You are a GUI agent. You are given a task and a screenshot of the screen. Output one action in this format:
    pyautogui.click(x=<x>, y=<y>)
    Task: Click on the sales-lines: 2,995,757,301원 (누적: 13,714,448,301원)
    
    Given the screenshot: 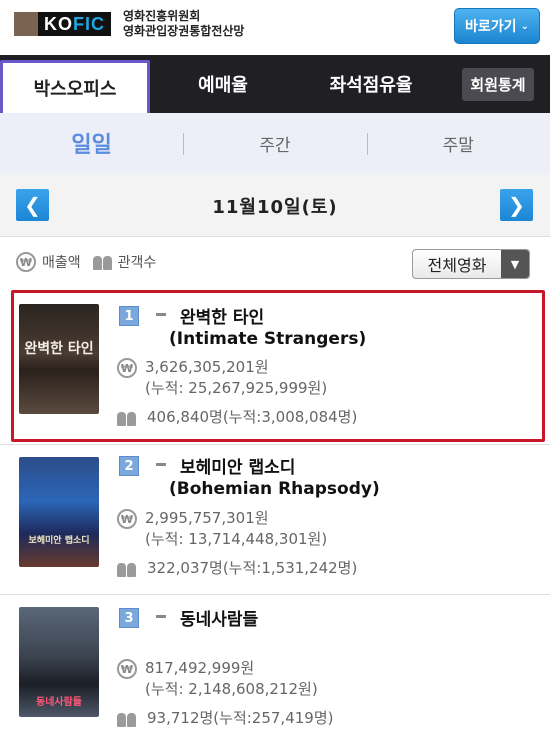 What is the action you would take?
    pyautogui.click(x=236, y=529)
    